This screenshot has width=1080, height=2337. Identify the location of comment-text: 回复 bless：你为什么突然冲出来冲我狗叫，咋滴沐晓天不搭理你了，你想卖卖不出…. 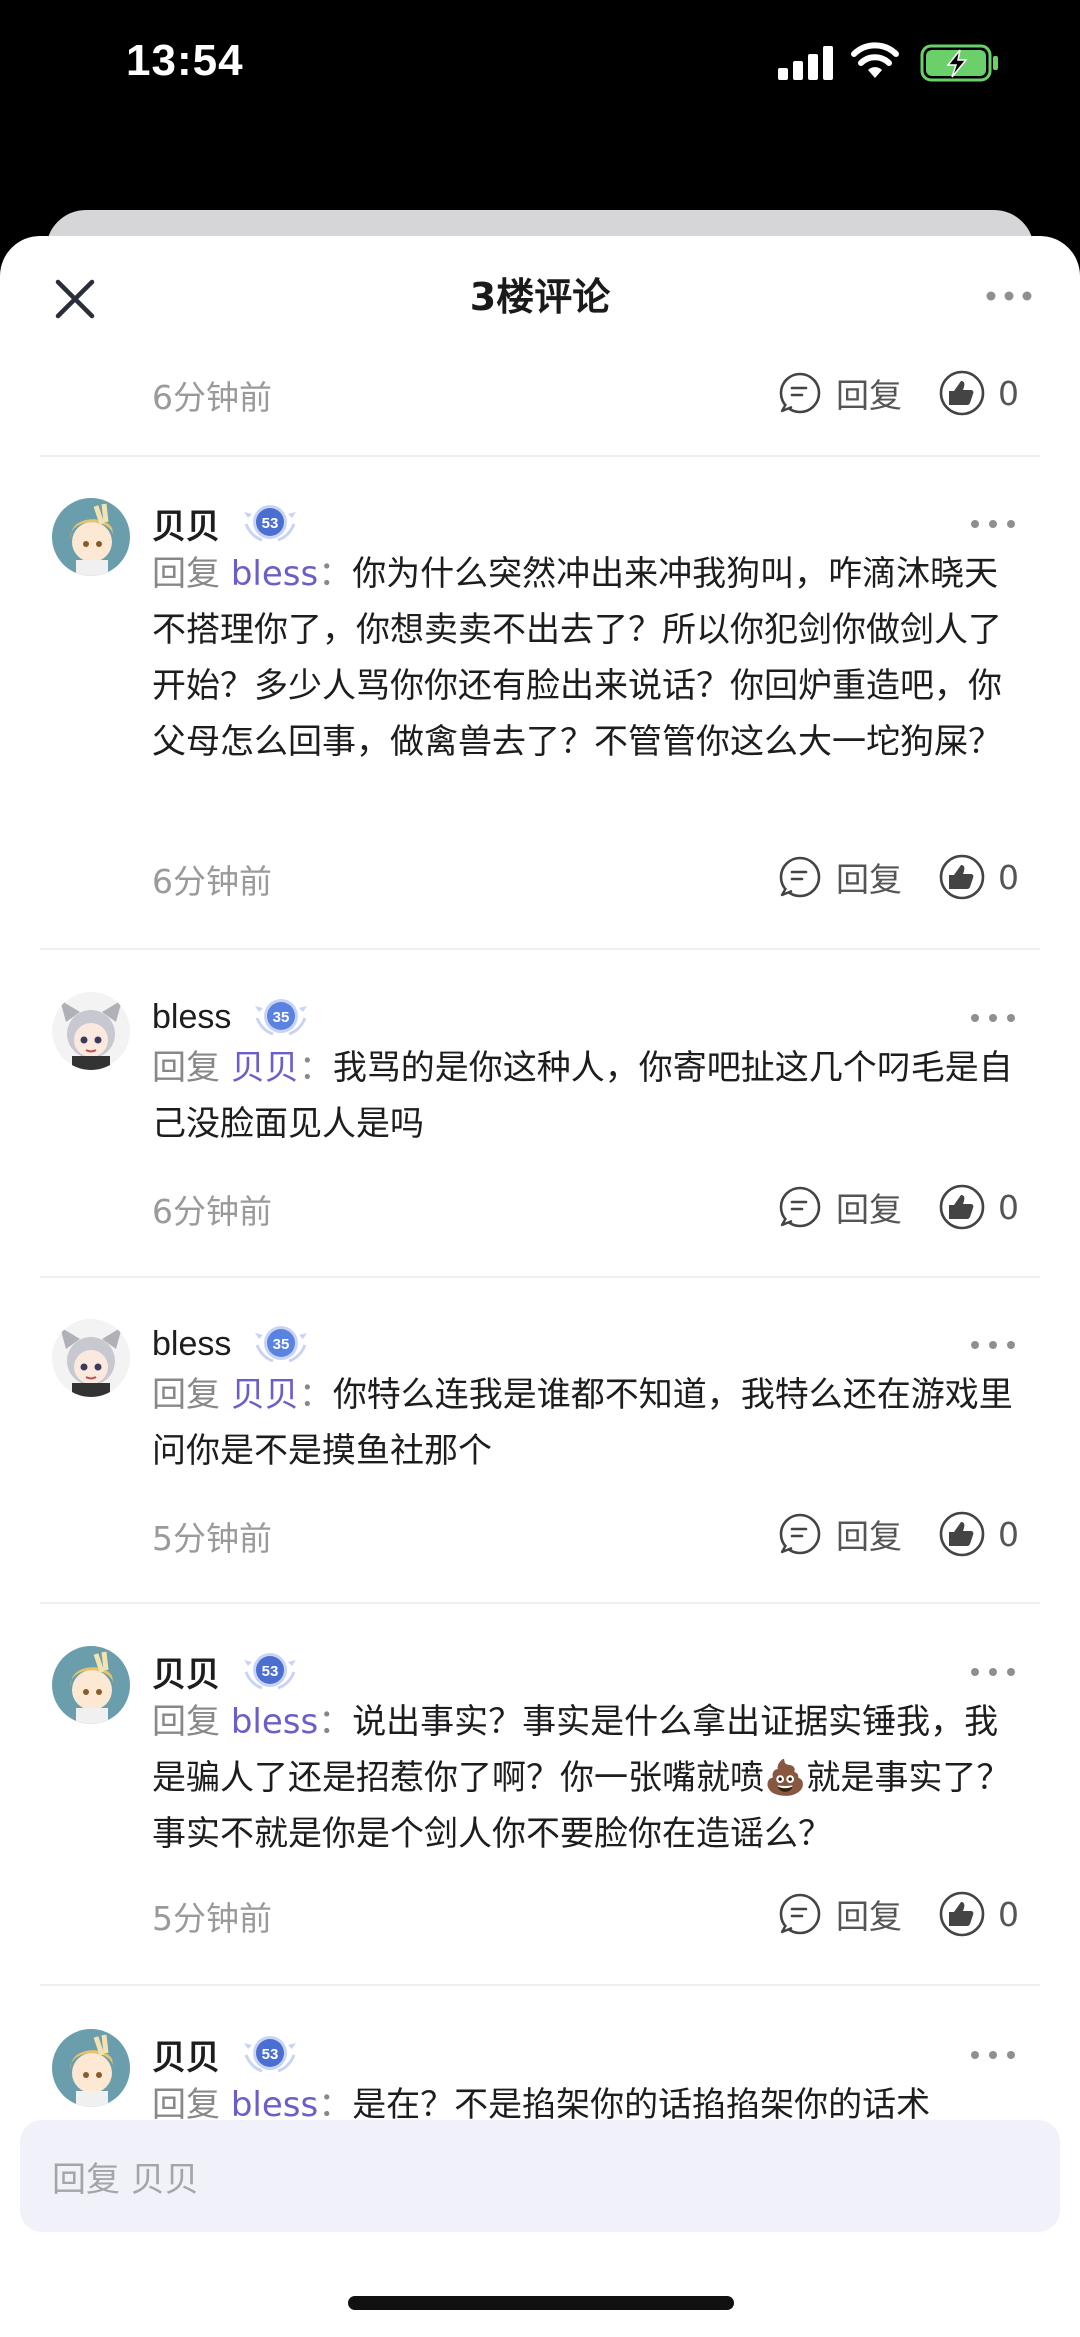
(592, 658).